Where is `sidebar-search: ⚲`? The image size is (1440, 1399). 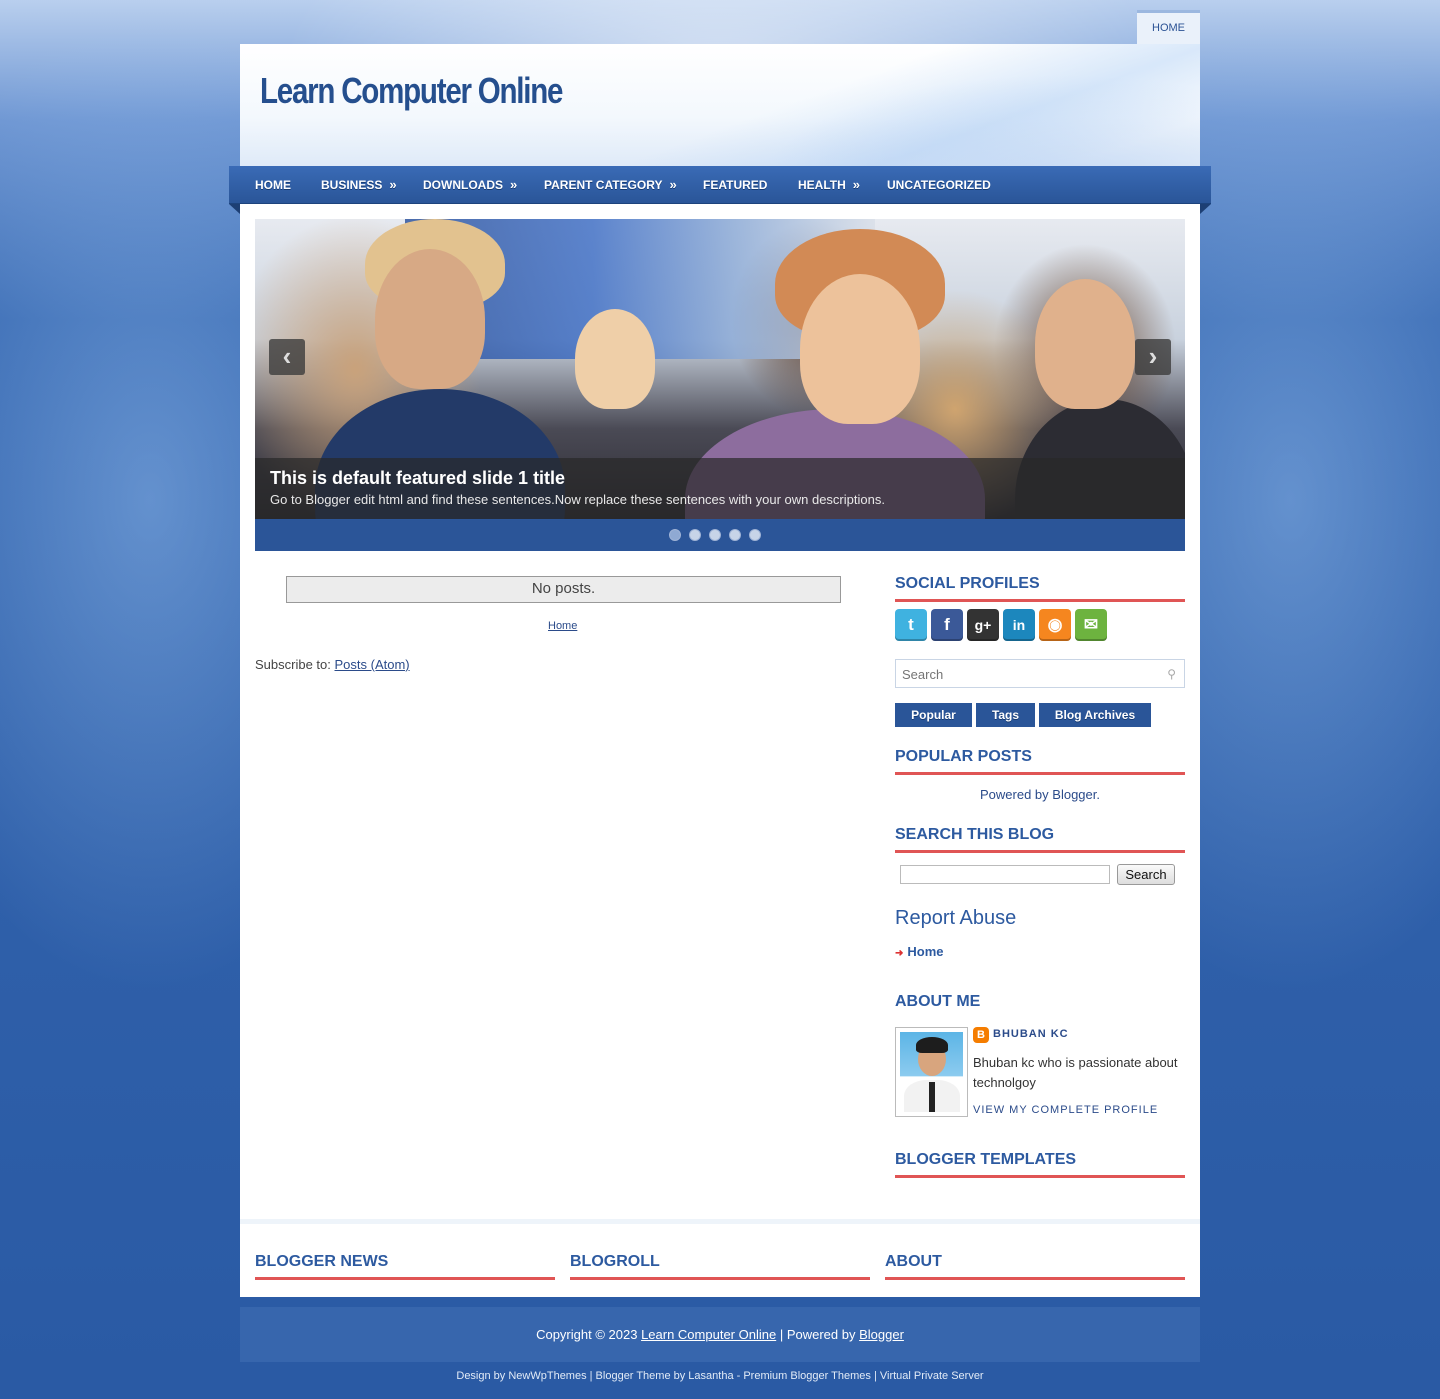
sidebar-search: ⚲ is located at coordinates (1040, 673).